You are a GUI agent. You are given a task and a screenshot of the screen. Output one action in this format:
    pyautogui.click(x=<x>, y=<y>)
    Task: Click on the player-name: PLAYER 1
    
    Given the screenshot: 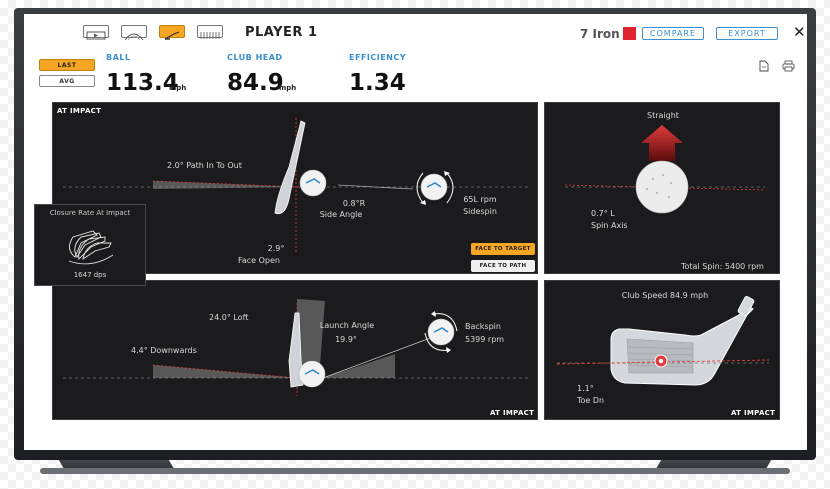 What is the action you would take?
    pyautogui.click(x=281, y=32)
    